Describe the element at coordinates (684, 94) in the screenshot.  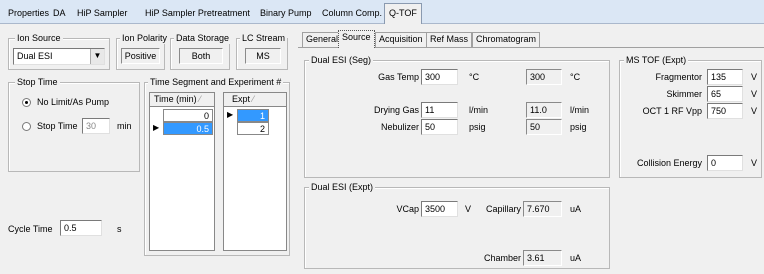
I see `skimmer-label: Skimmer` at that location.